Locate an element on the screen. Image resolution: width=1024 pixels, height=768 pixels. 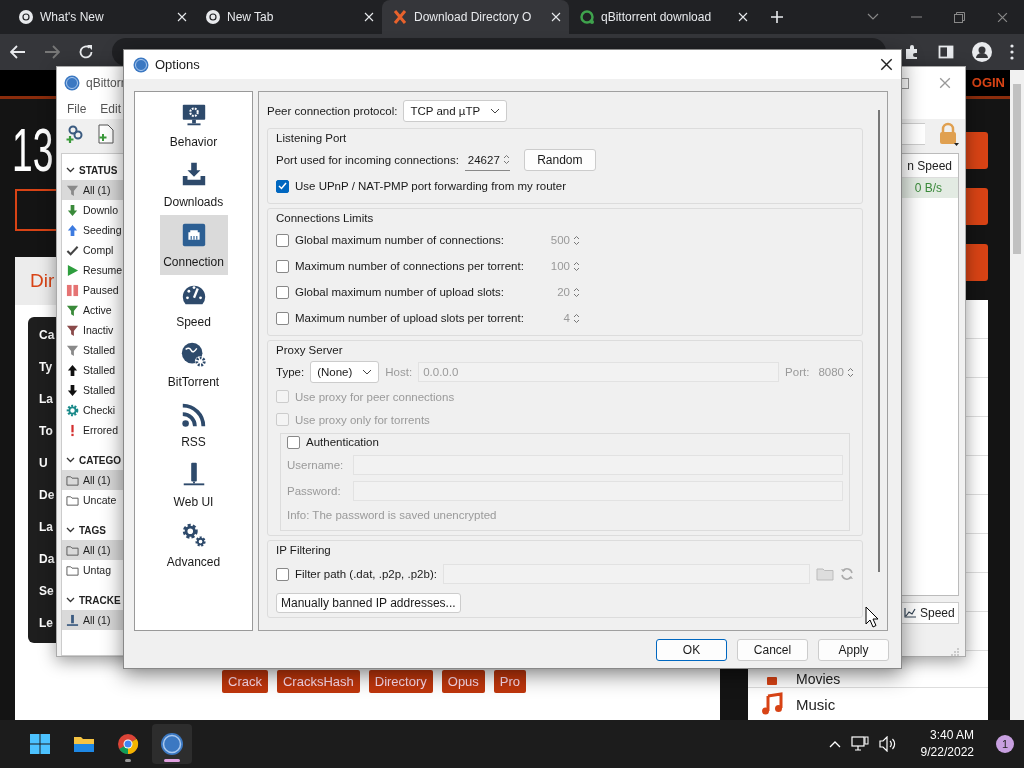
checkmark-icon is located at coordinates (72, 250).